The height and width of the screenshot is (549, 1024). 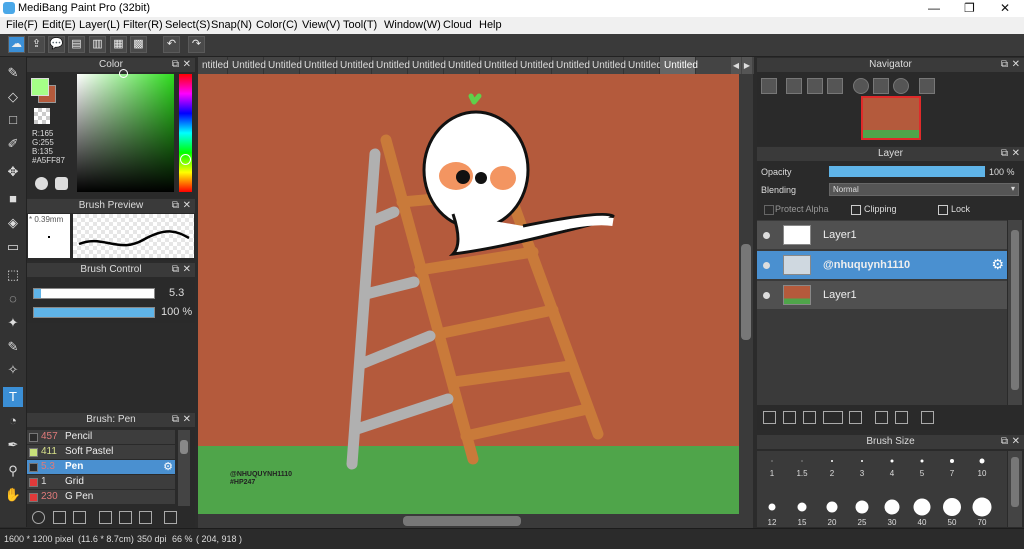 What do you see at coordinates (789, 417) in the screenshot?
I see `new-halftone-layer-icon` at bounding box center [789, 417].